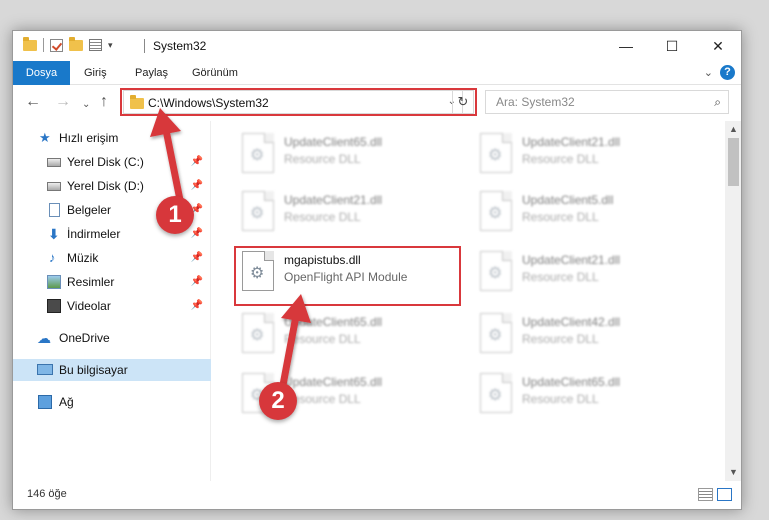 This screenshot has width=769, height=520. I want to click on sidebar-item-videos: Videolar 📌, so click(112, 306).